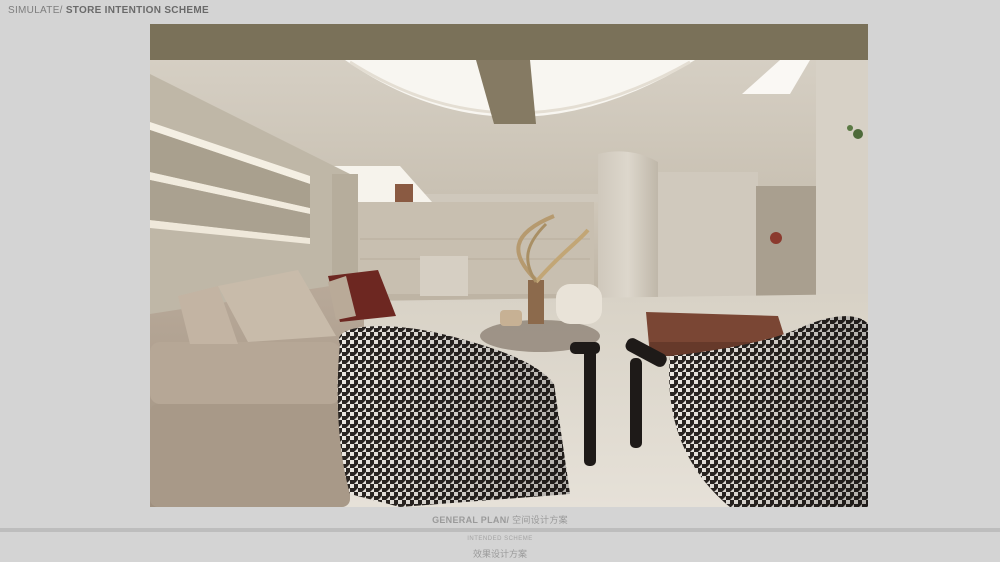  Describe the element at coordinates (499, 554) in the screenshot. I see `intended-scheme-cn: 效果设计方案` at that location.